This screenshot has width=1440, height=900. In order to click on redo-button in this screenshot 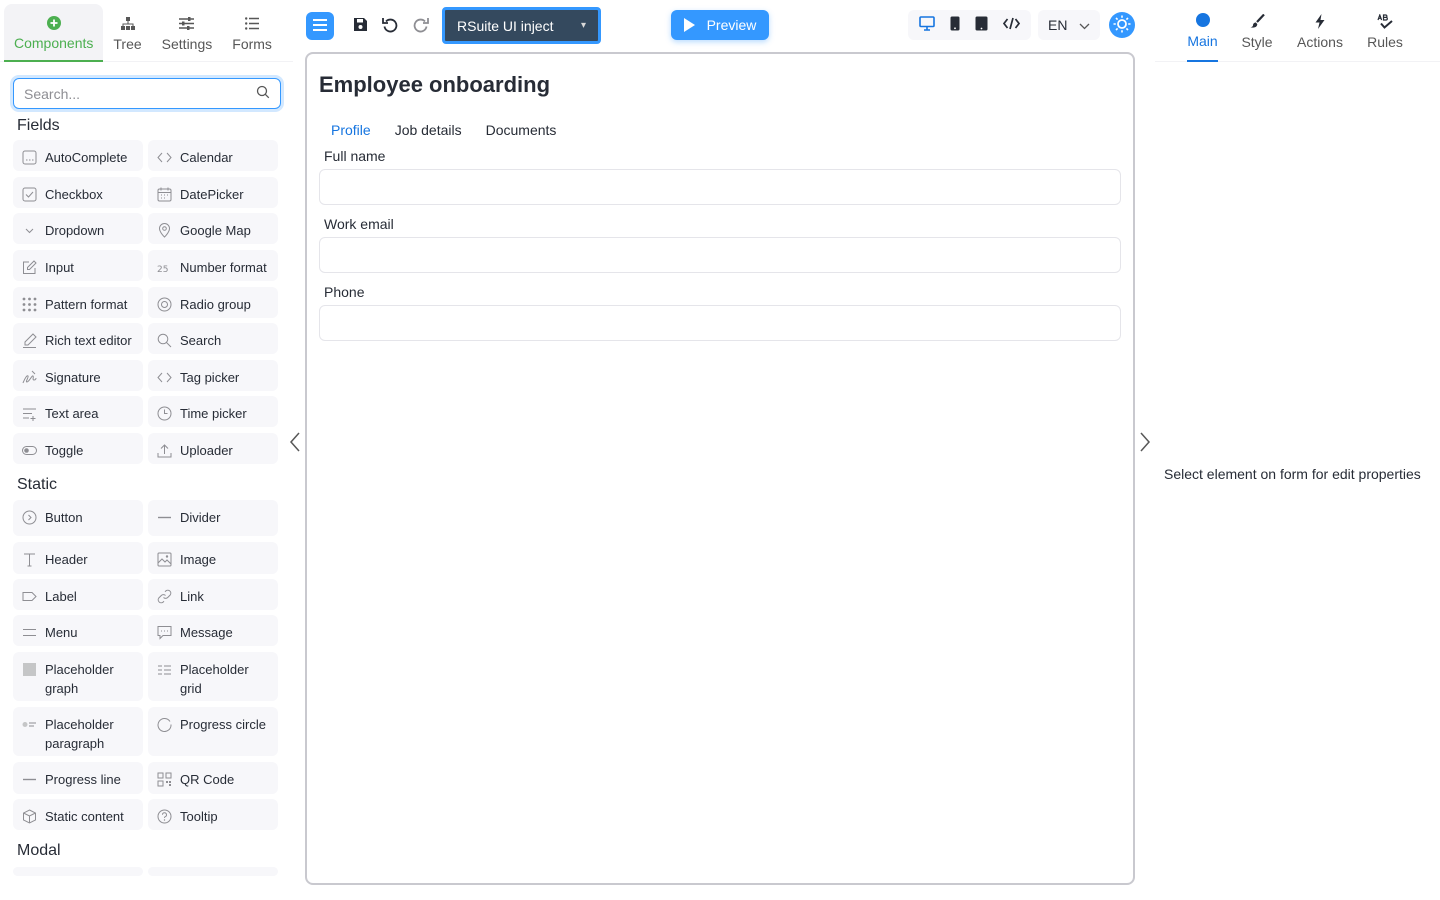, I will do `click(420, 26)`.